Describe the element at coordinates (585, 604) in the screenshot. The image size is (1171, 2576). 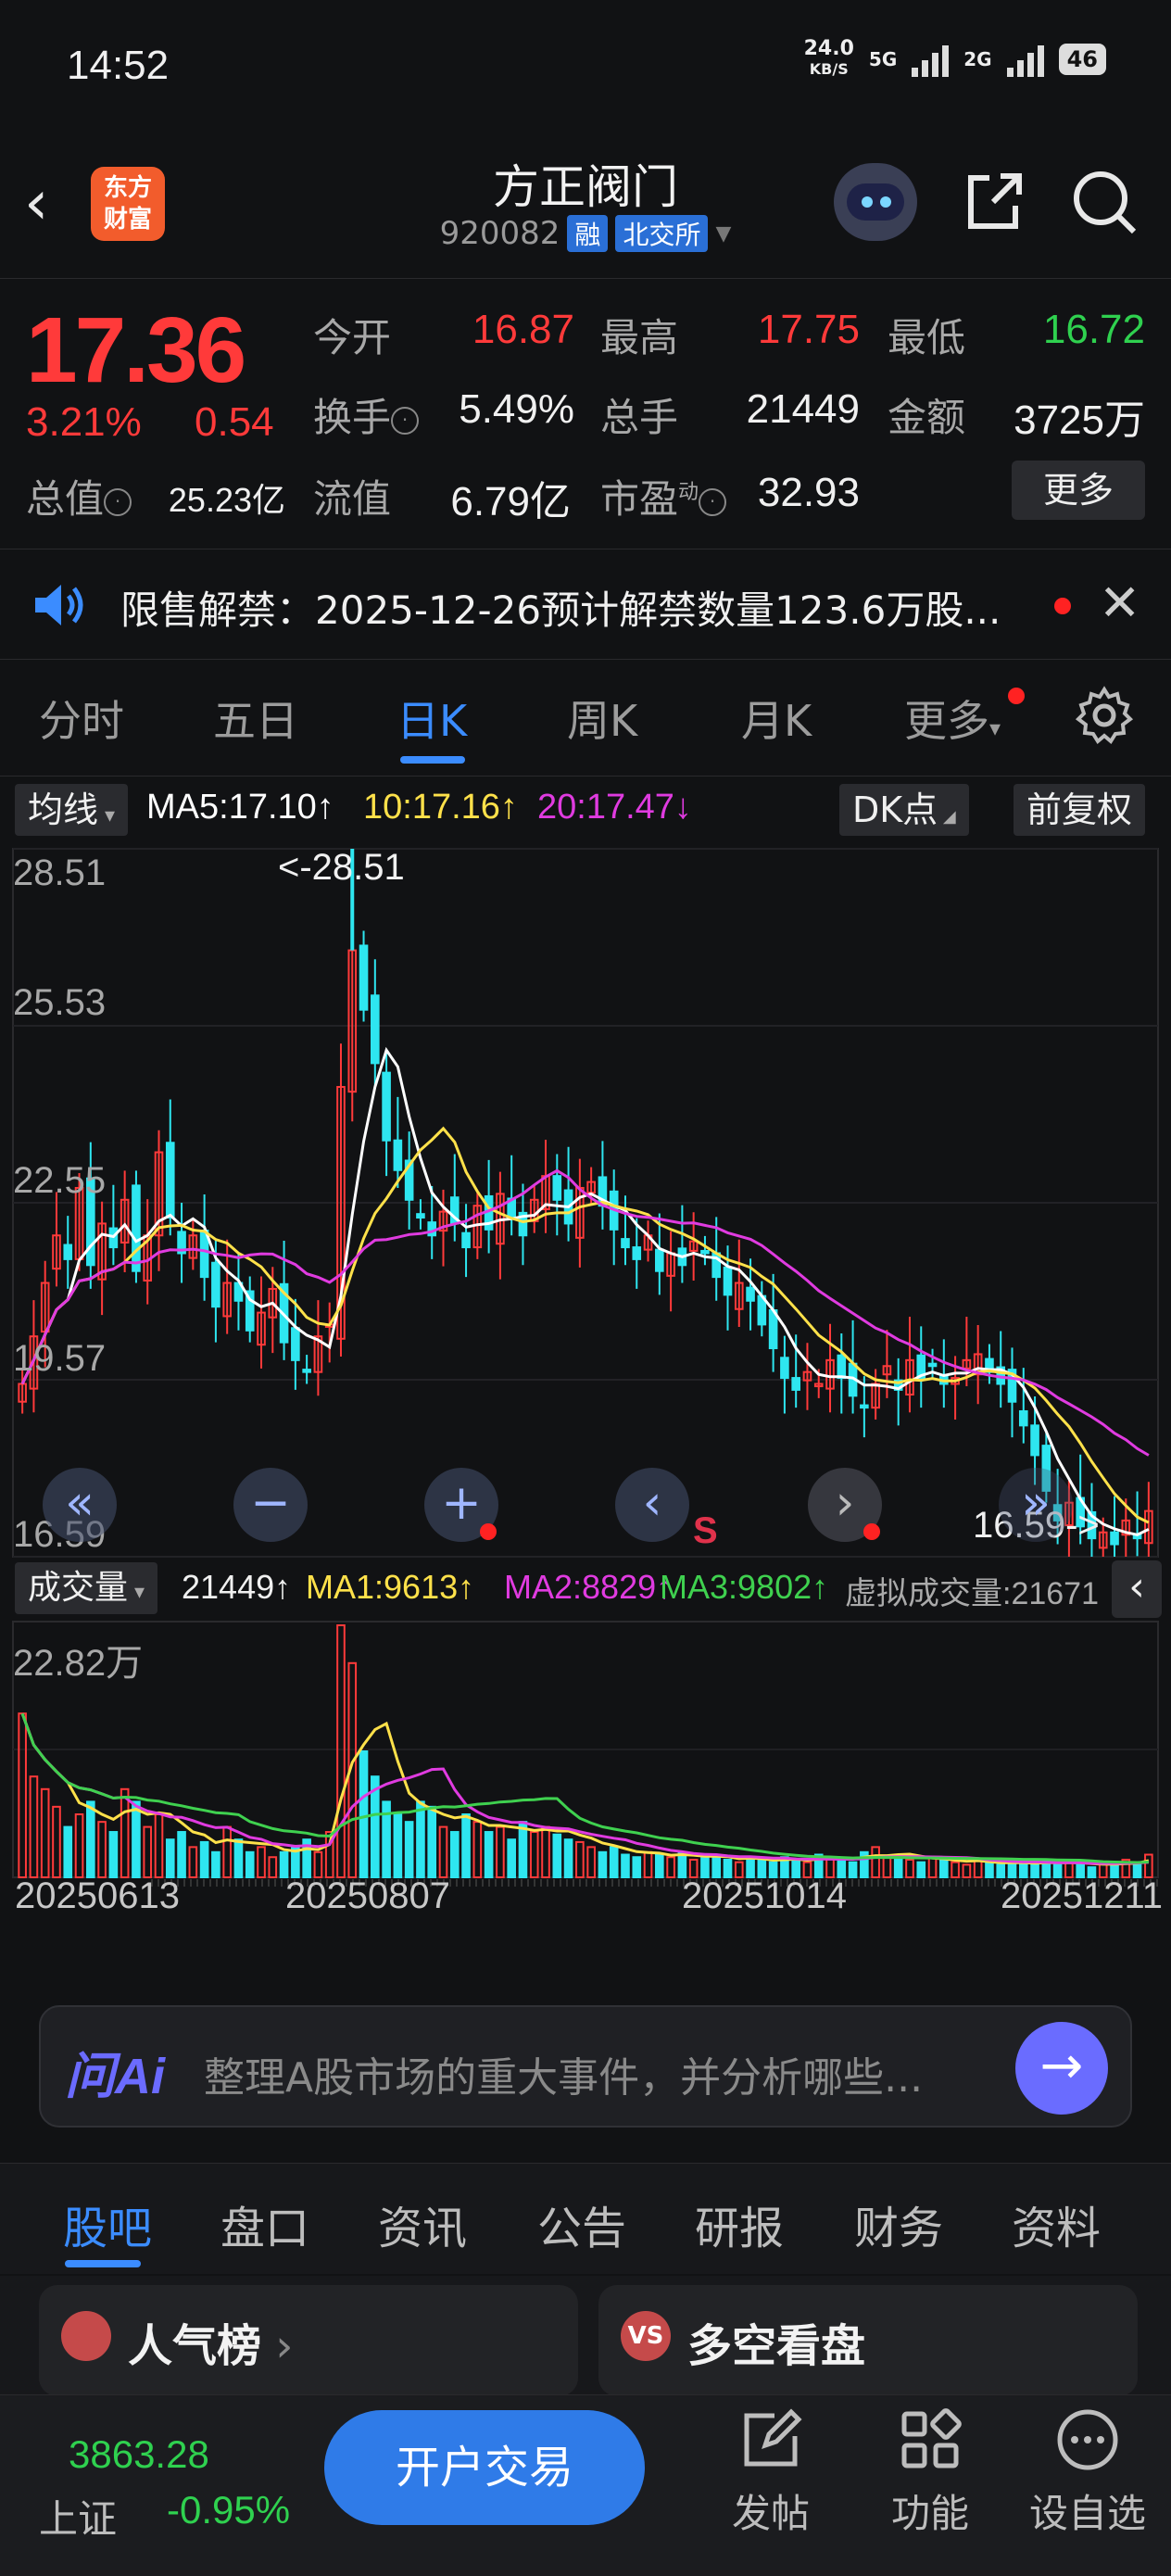
I see `unlock-notice: 限售解禁：2025-12-26预计解禁数量123.6万股... ✕` at that location.